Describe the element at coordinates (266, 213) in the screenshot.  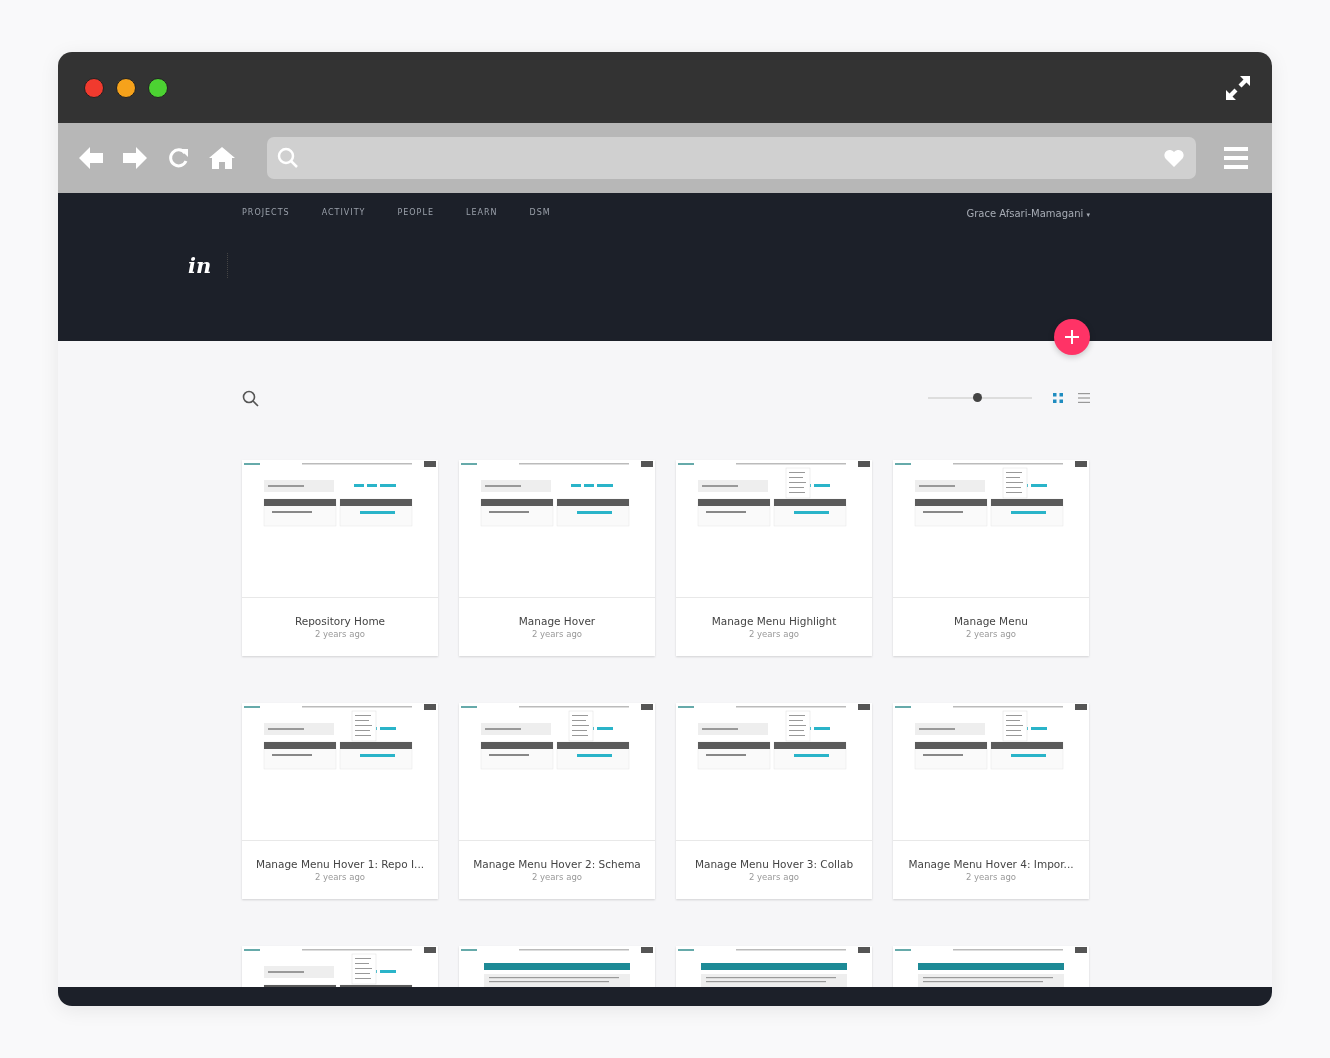
I see `nav-link: PROJECTS` at that location.